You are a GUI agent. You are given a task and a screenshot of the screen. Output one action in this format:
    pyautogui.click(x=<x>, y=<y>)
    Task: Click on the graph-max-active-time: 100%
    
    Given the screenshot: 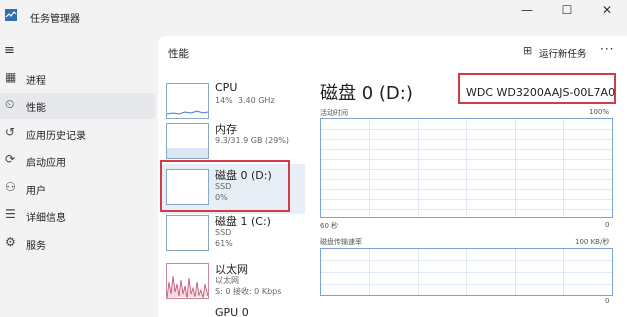 What is the action you would take?
    pyautogui.click(x=599, y=112)
    